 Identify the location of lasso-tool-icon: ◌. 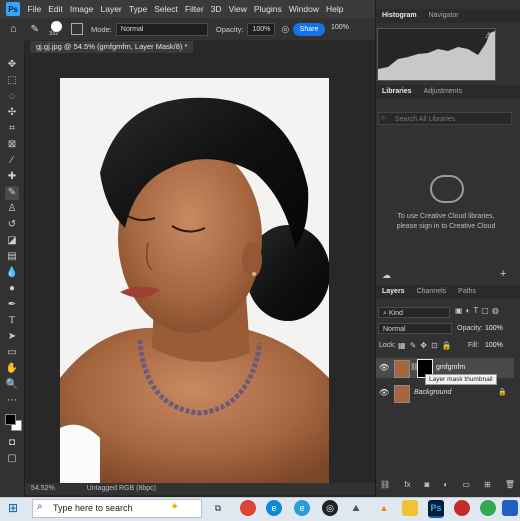
(12, 97).